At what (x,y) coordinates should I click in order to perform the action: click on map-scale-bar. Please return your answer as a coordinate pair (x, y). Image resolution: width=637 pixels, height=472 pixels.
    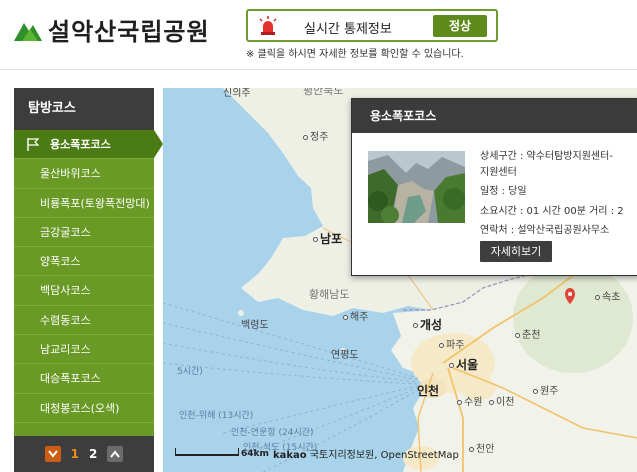
    Looking at the image, I should click on (207, 452).